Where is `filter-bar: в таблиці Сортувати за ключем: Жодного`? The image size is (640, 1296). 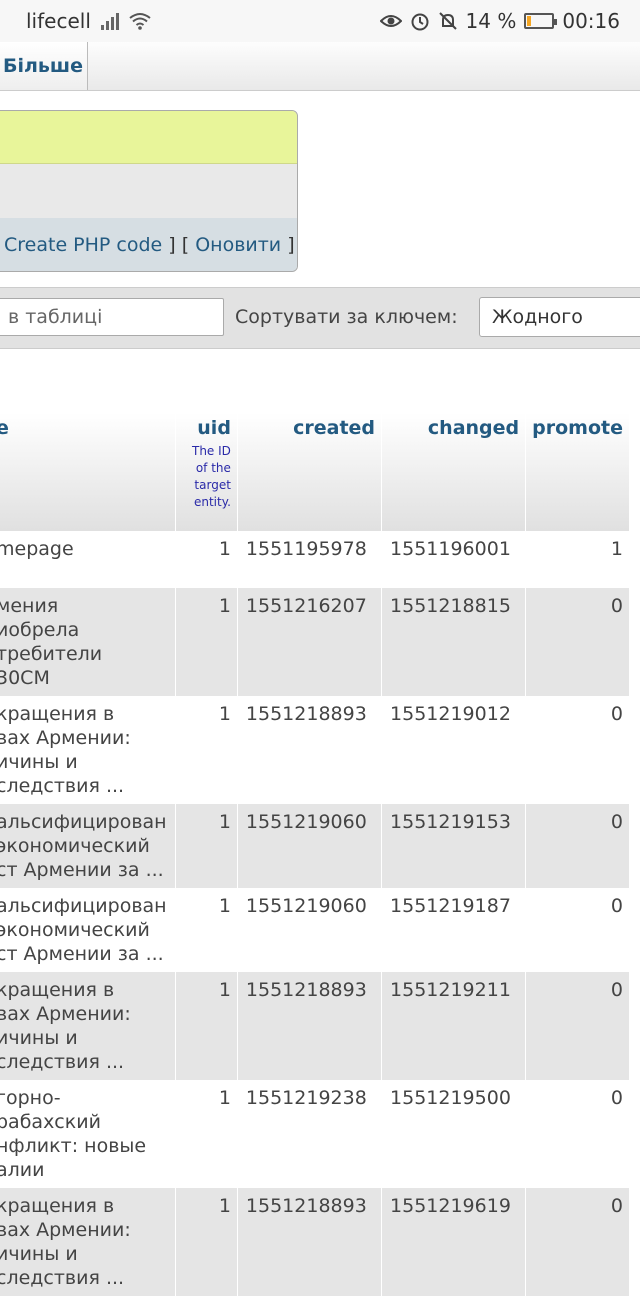
filter-bar: в таблиці Сортувати за ключем: Жодного is located at coordinates (320, 318).